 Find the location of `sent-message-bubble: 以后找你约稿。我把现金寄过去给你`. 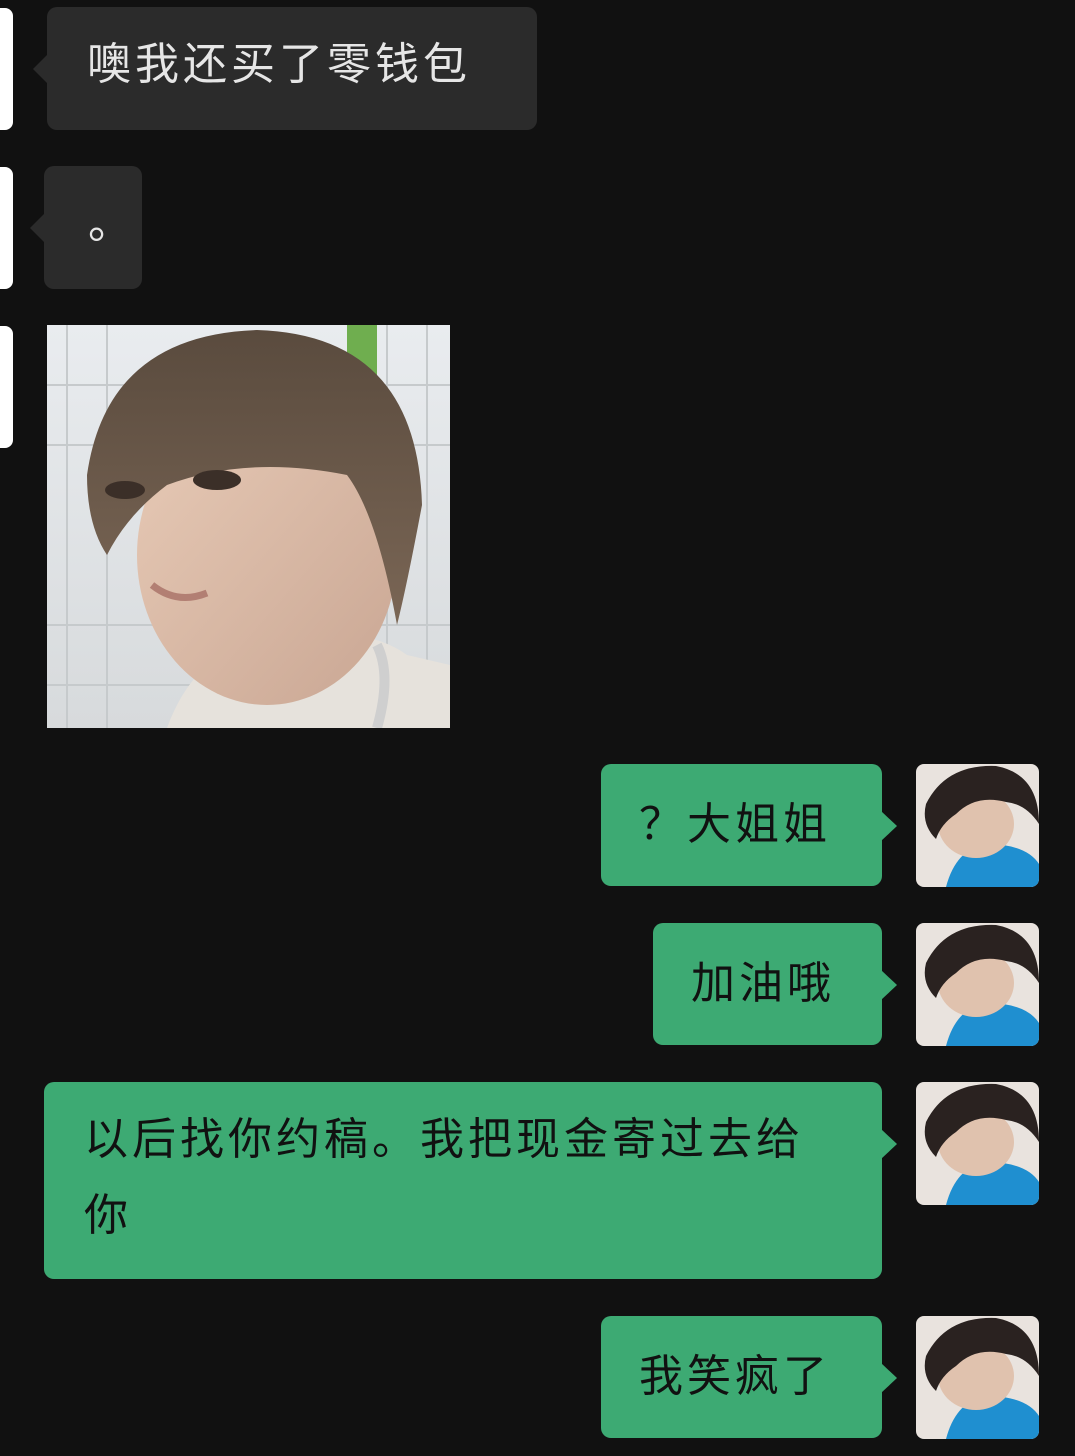

sent-message-bubble: 以后找你约稿。我把现金寄过去给你 is located at coordinates (470, 1180).